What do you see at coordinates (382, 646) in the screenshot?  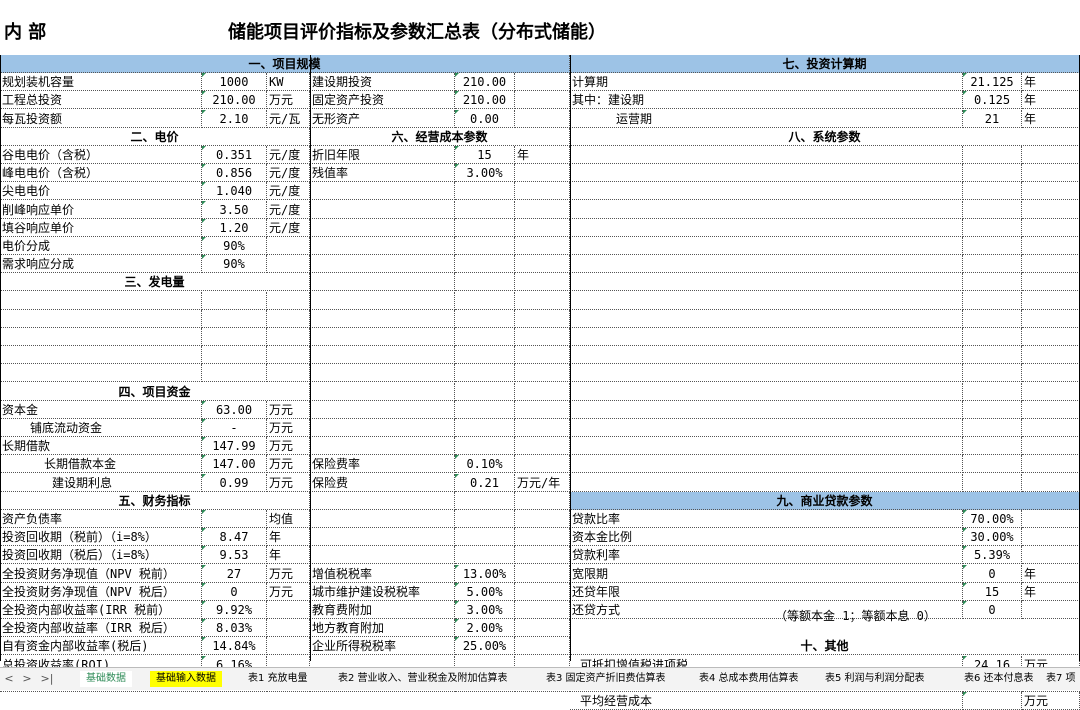 I see `param-label: 企业所得税税率` at bounding box center [382, 646].